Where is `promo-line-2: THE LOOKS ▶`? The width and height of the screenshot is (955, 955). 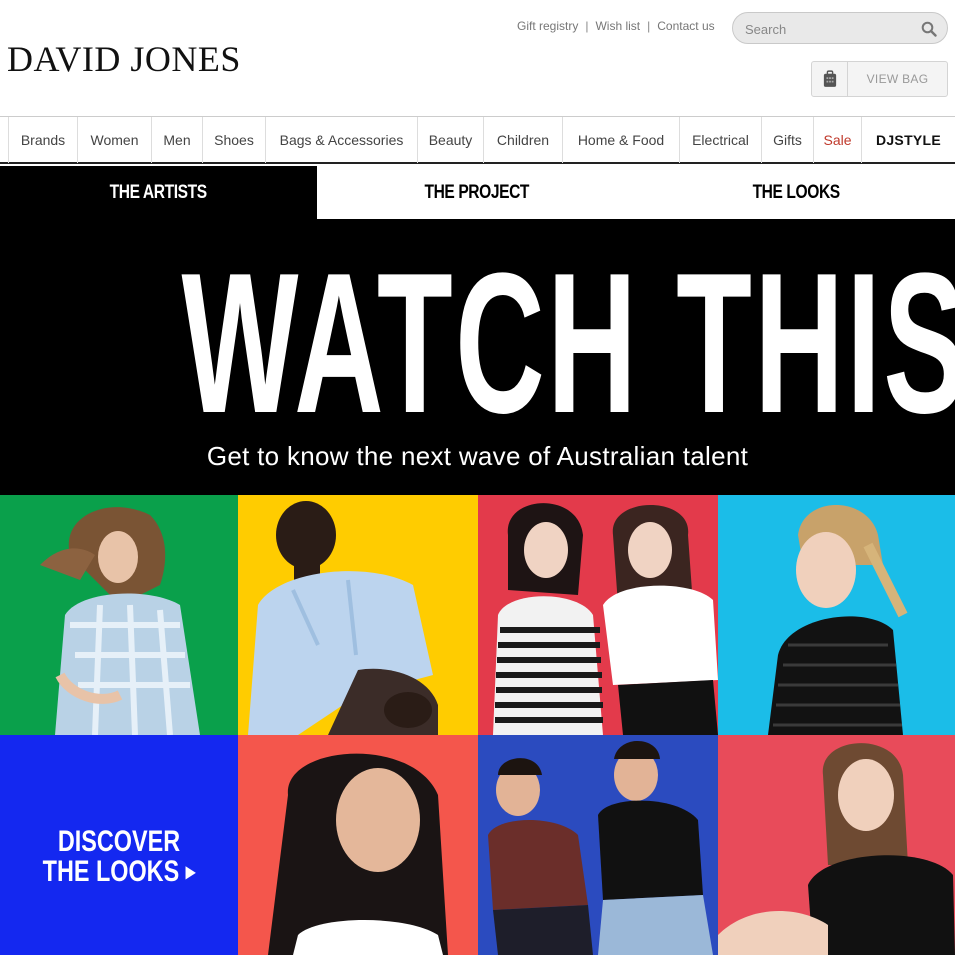
promo-line-2: THE LOOKS ▶ is located at coordinates (119, 872).